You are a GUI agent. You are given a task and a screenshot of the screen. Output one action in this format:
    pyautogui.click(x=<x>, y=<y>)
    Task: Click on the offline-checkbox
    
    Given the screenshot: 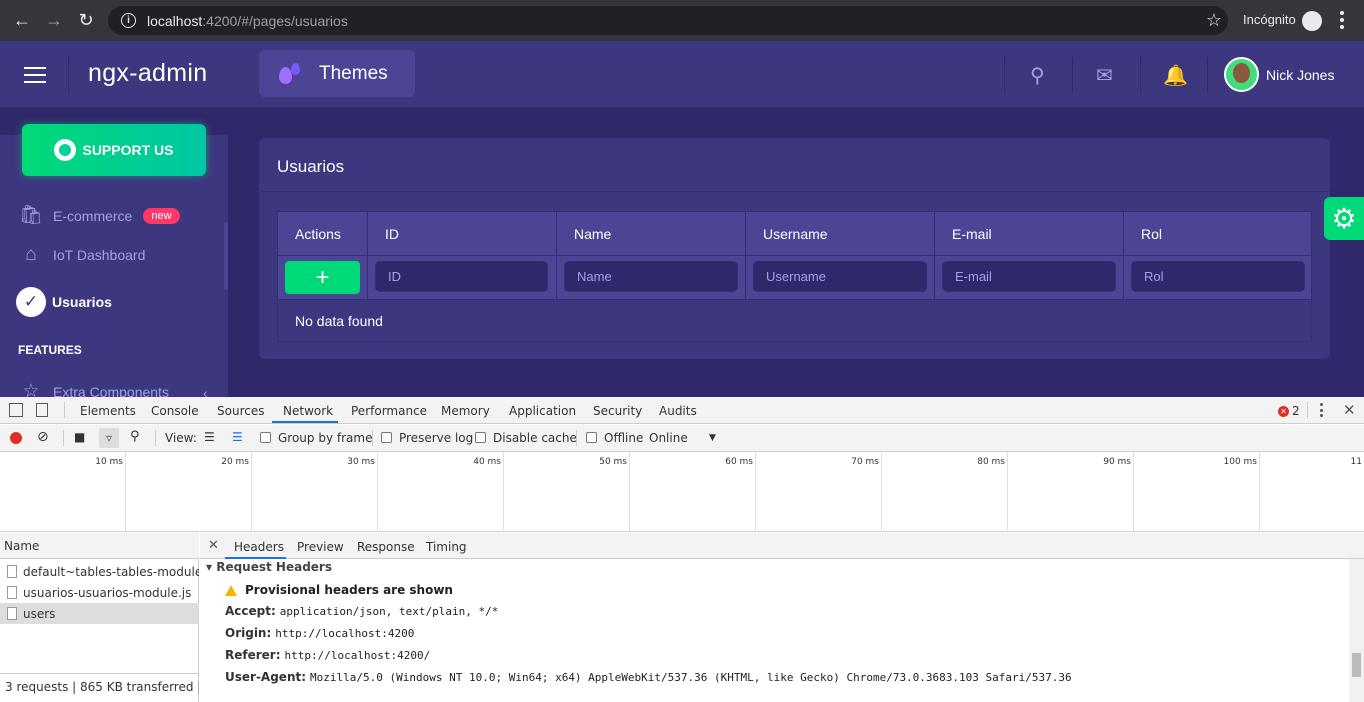 What is the action you would take?
    pyautogui.click(x=591, y=437)
    